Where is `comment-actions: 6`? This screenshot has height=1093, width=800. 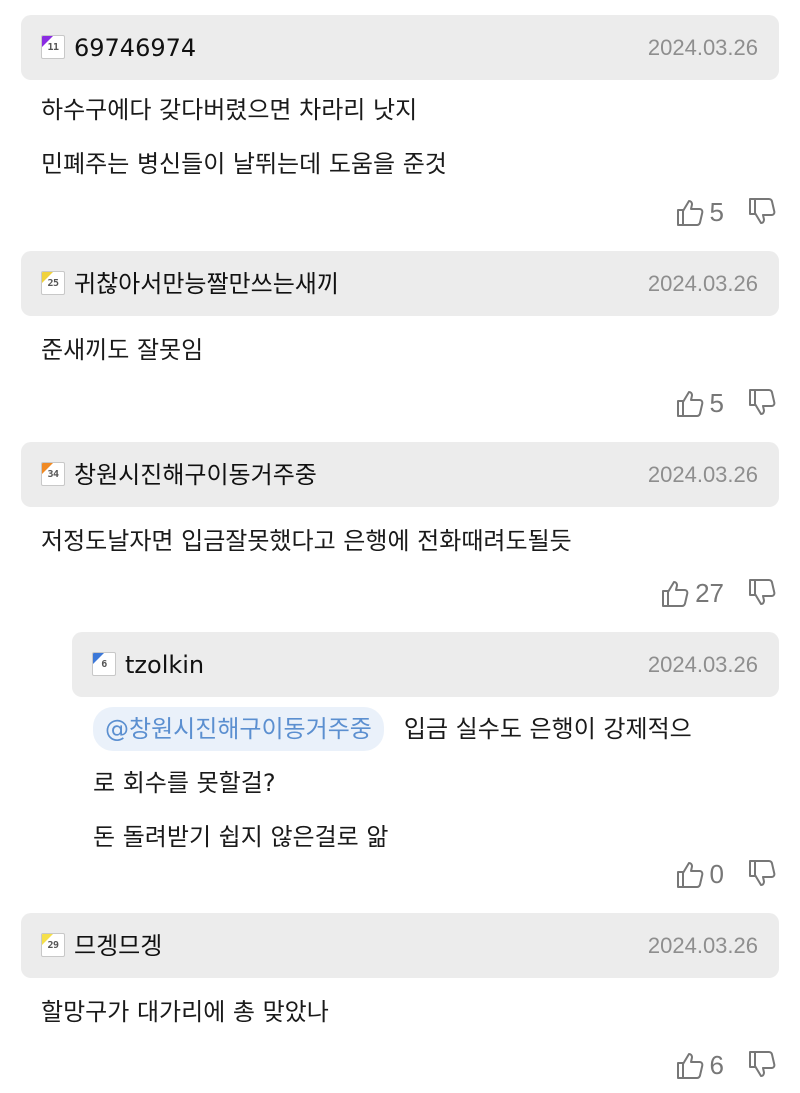 comment-actions: 6 is located at coordinates (726, 1065).